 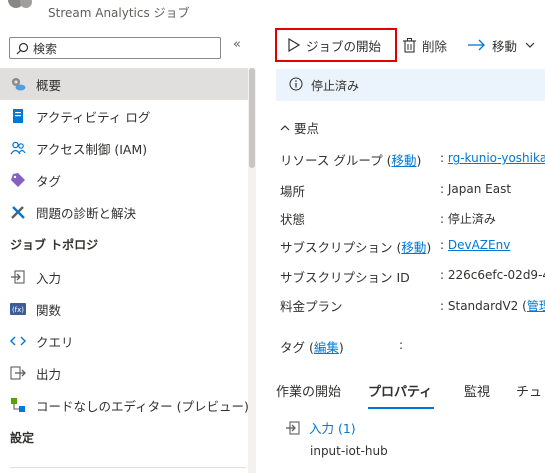 What do you see at coordinates (22, 48) in the screenshot?
I see `search-icon` at bounding box center [22, 48].